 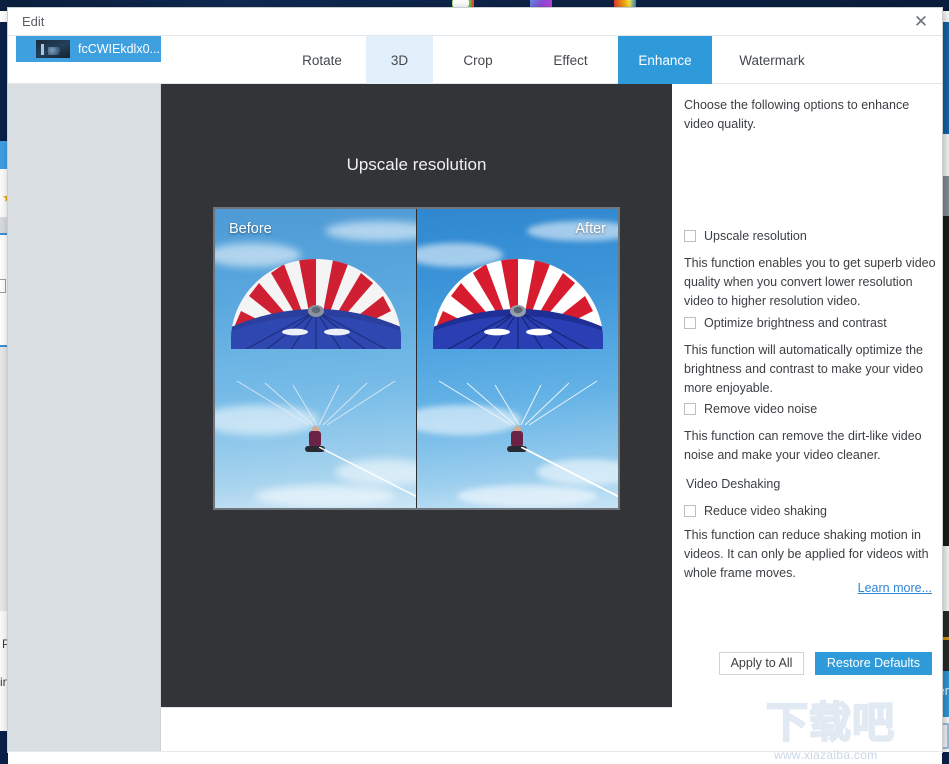 What do you see at coordinates (921, 22) in the screenshot?
I see `close-icon: ✕` at bounding box center [921, 22].